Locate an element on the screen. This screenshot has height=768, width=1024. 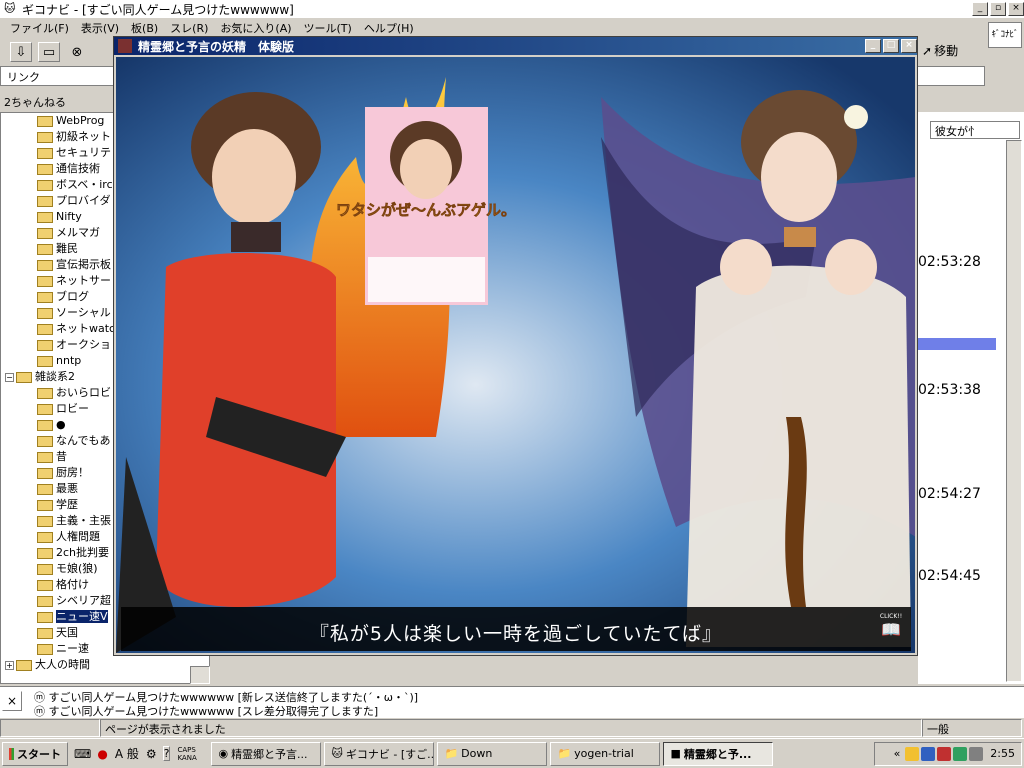
stop-icon: ⊗ is located at coordinates (77, 52).